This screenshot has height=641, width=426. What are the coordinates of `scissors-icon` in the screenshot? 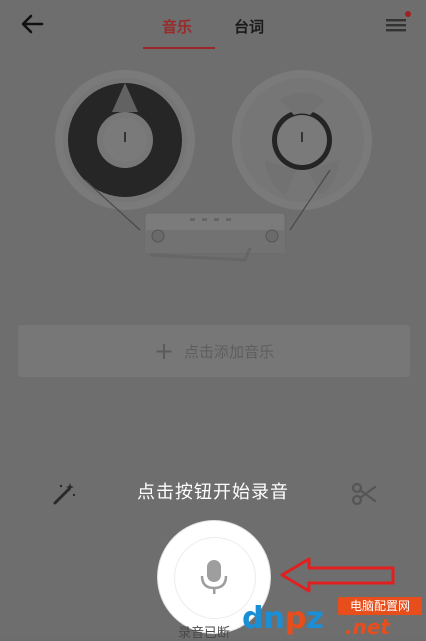 It's located at (364, 494).